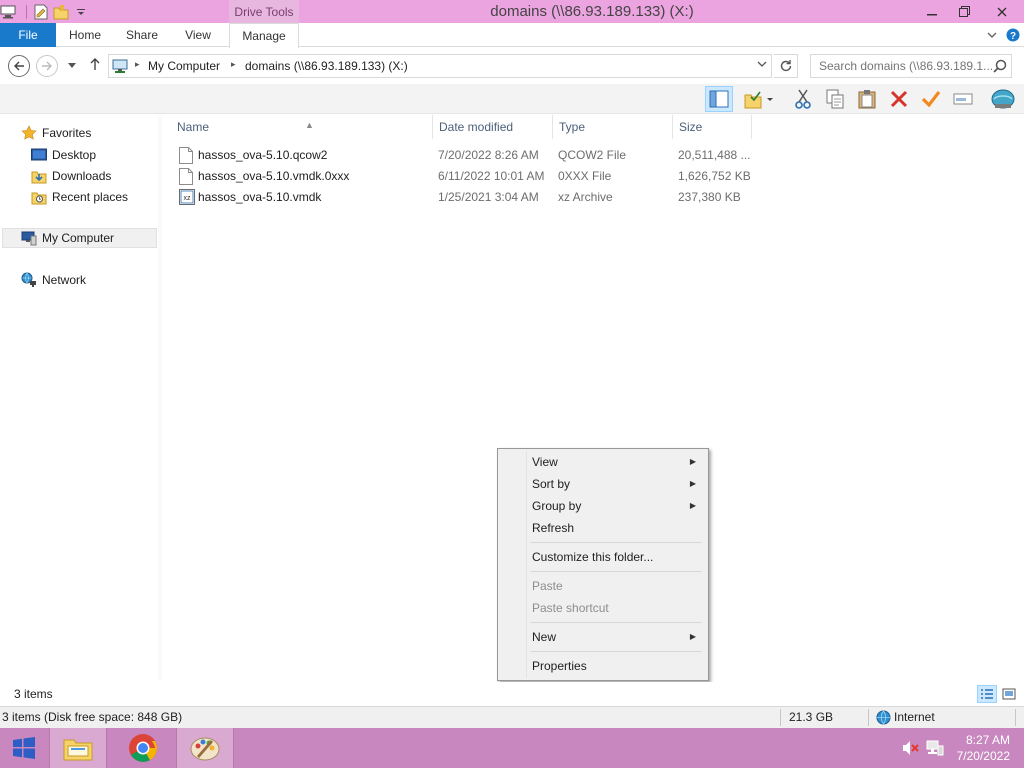 Image resolution: width=1024 pixels, height=768 pixels. What do you see at coordinates (975, 748) in the screenshot?
I see `taskbar-clock: 8:27 AM 7/20/2022` at bounding box center [975, 748].